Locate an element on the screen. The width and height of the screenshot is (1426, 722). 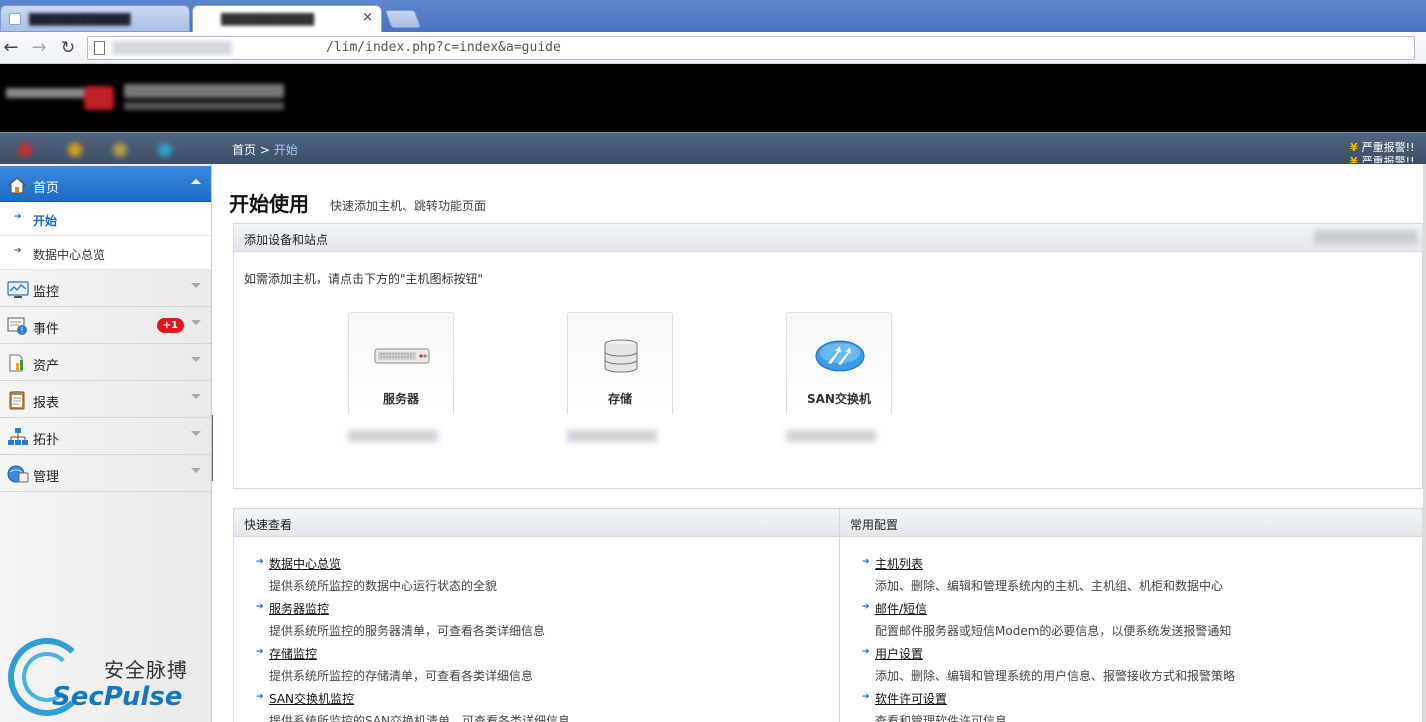
chevron-up-icon is located at coordinates (196, 181).